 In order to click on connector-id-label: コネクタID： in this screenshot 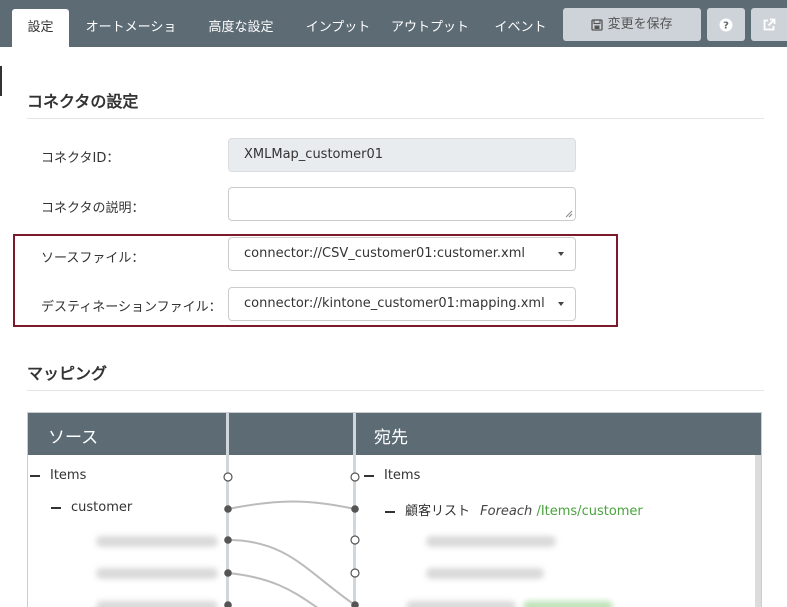, I will do `click(80, 158)`.